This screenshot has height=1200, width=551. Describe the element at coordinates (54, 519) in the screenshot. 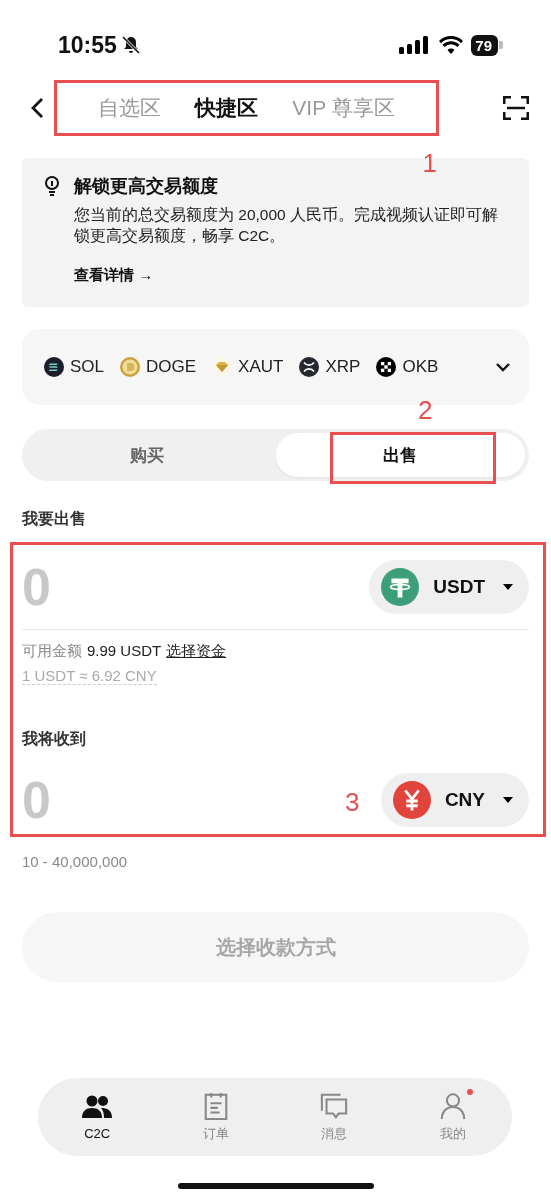

I see `sell-label: 我要出售` at that location.